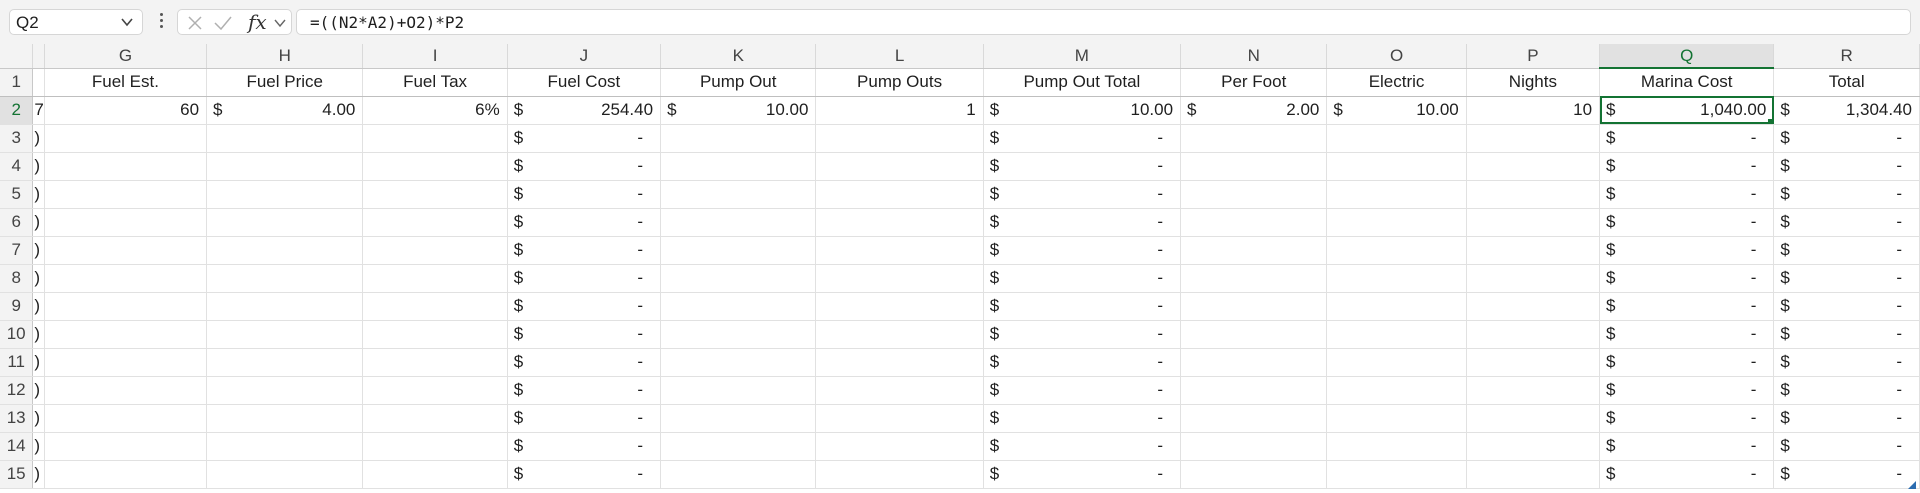 The width and height of the screenshot is (1920, 493). What do you see at coordinates (1103, 22) in the screenshot?
I see `formula-input: =((N2*A2)+O2)*P2` at bounding box center [1103, 22].